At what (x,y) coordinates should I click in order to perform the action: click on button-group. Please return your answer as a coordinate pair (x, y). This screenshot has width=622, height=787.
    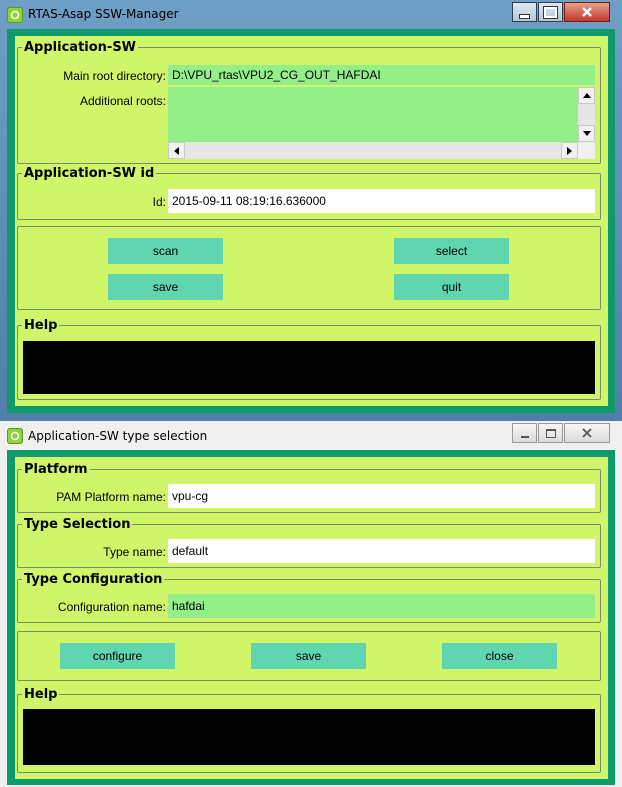
    Looking at the image, I should click on (309, 268).